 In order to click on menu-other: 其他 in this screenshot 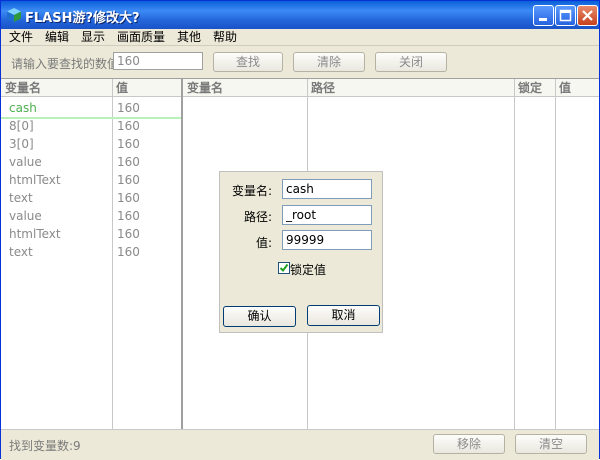, I will do `click(189, 37)`.